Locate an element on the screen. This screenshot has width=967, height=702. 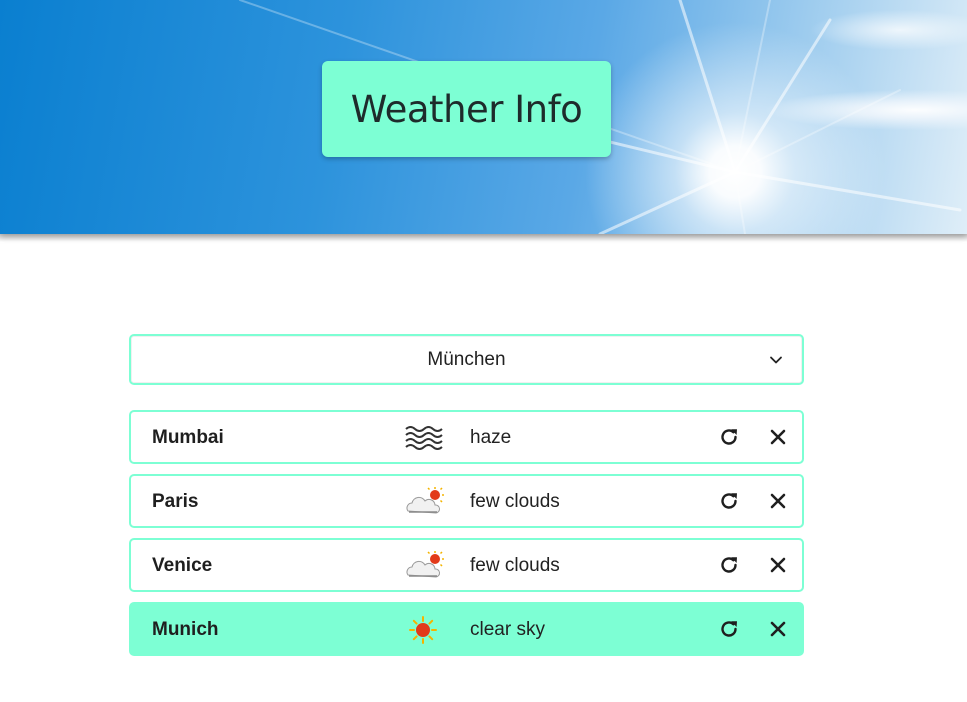
banner-shadow is located at coordinates (483, 238).